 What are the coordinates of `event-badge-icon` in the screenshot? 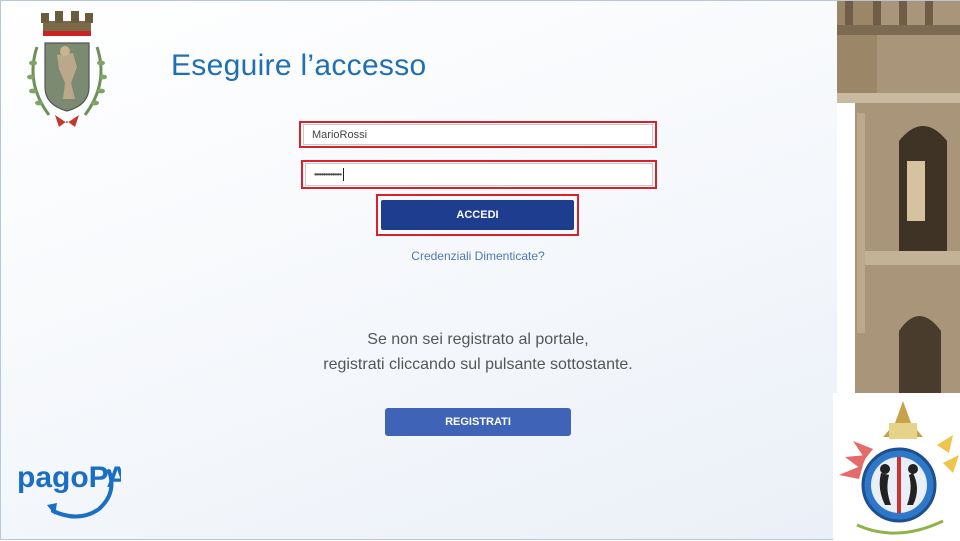 It's located at (896, 467).